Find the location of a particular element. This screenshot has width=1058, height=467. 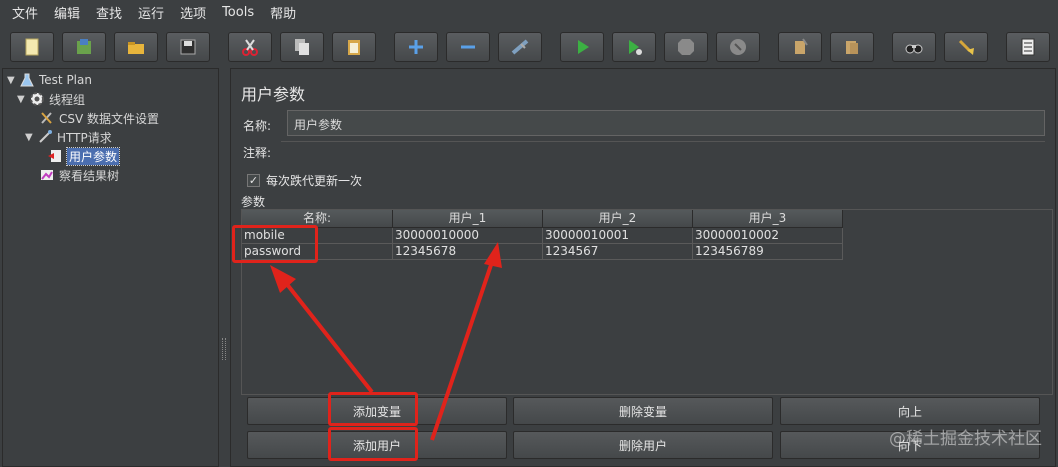

arrowhead-user-column is located at coordinates (493, 255).